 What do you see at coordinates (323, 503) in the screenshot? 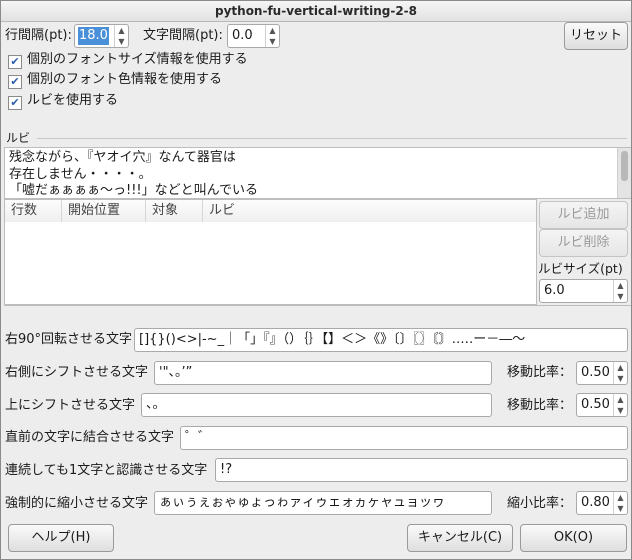
I see `shrink-chars-input: ぁぃぅぇぉゃゅょっゎァィゥェォヵヶャュョッヮ` at bounding box center [323, 503].